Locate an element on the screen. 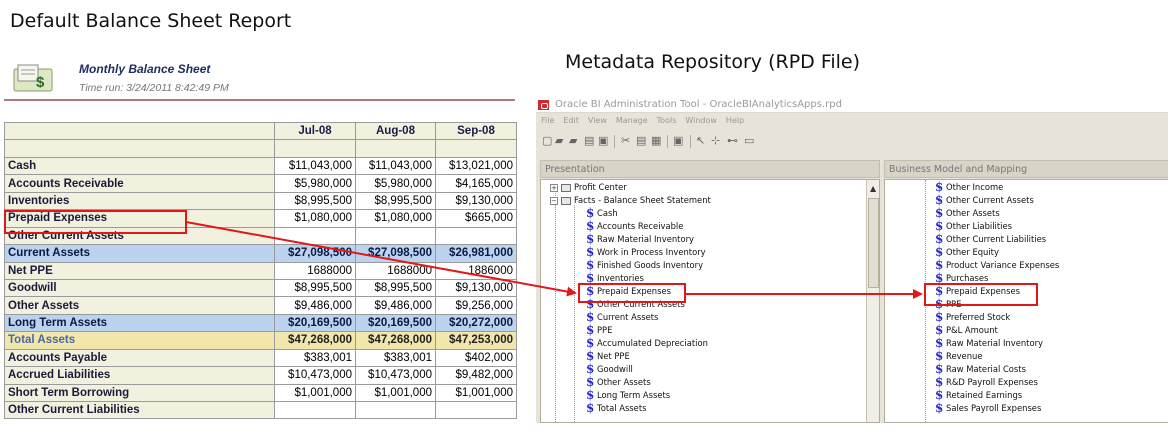  column-header: Jul-08 is located at coordinates (315, 131).